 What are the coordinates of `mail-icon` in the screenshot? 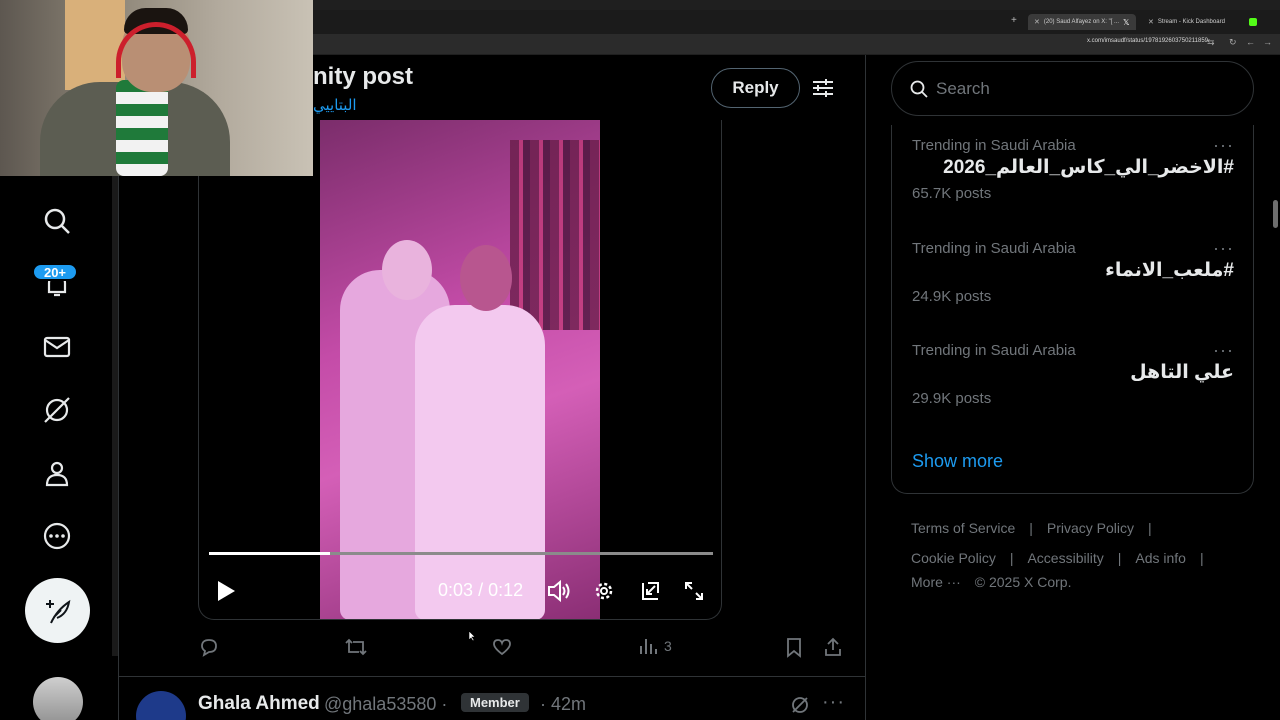 It's located at (57, 347).